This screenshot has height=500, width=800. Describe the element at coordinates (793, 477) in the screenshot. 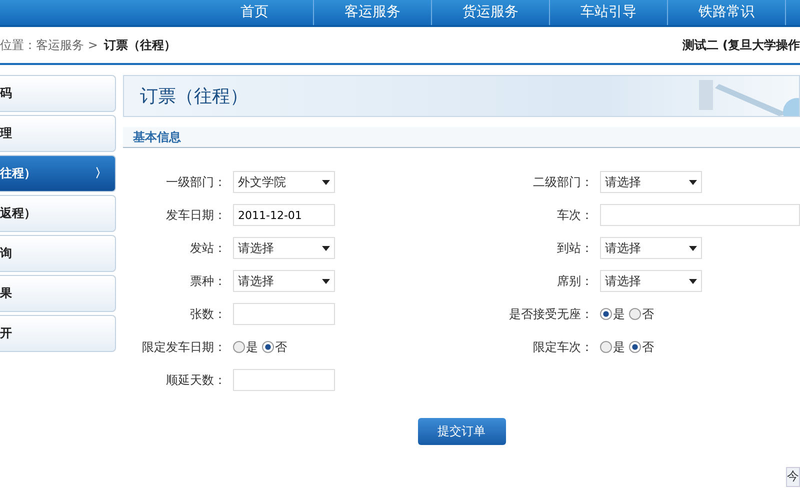

I see `side-tab: 今` at that location.